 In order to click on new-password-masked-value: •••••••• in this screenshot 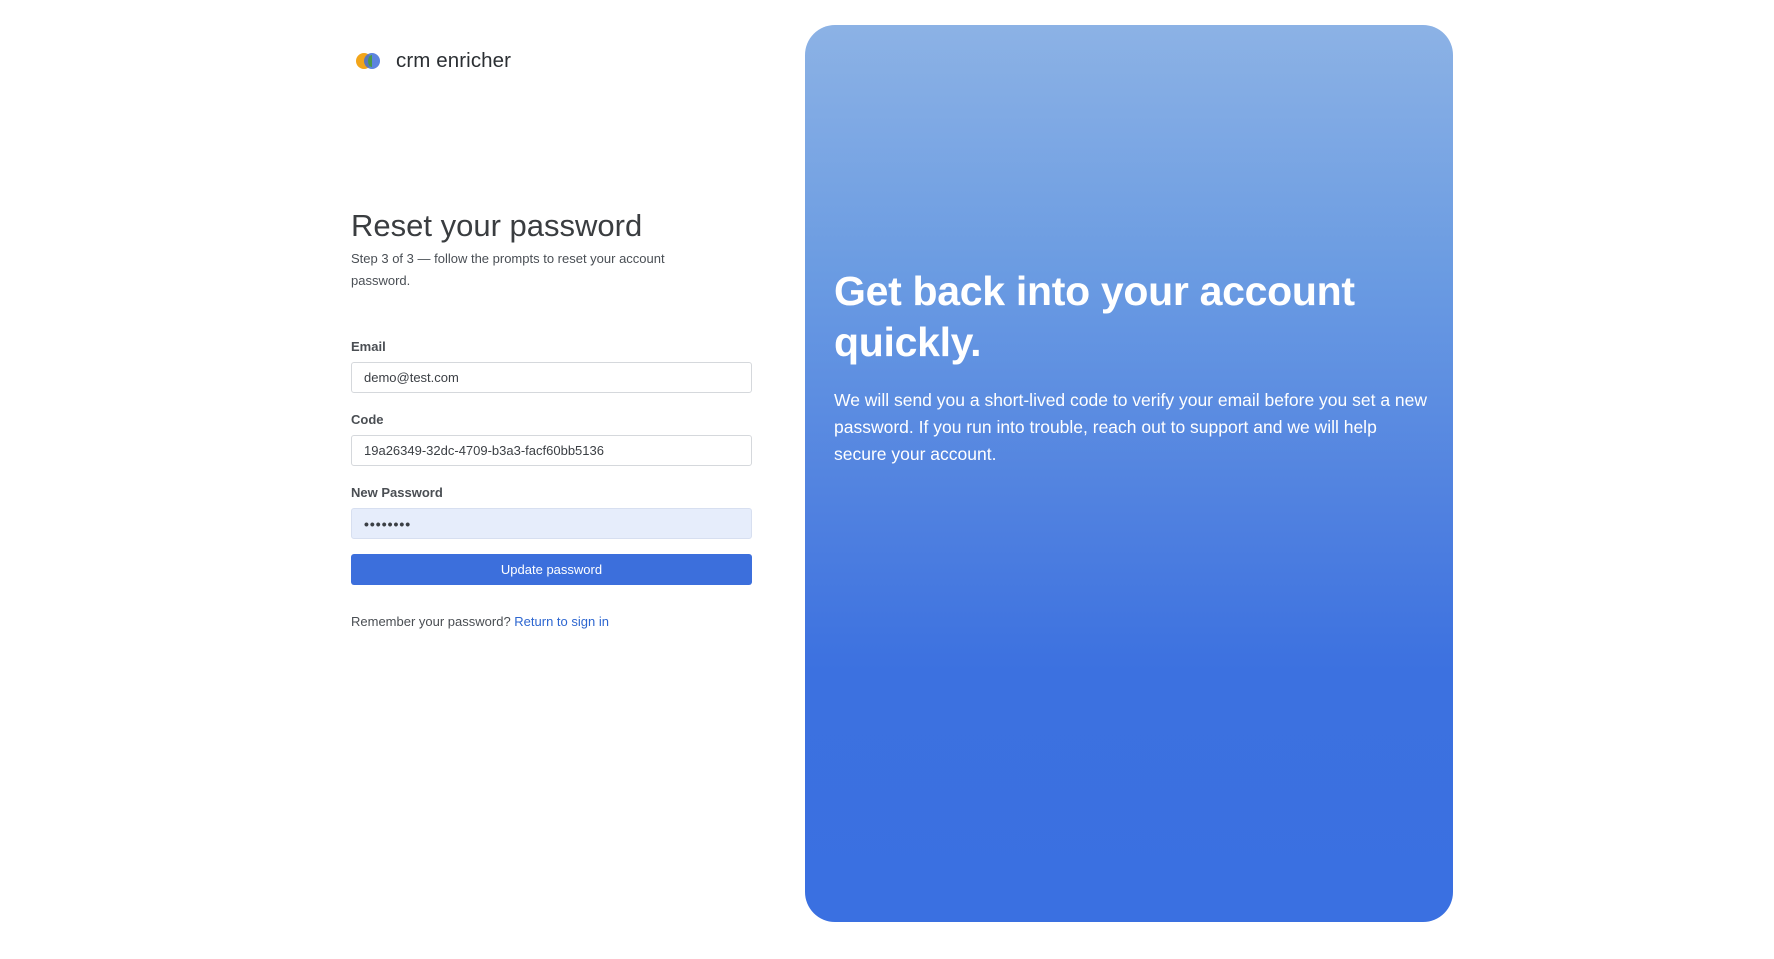, I will do `click(388, 523)`.